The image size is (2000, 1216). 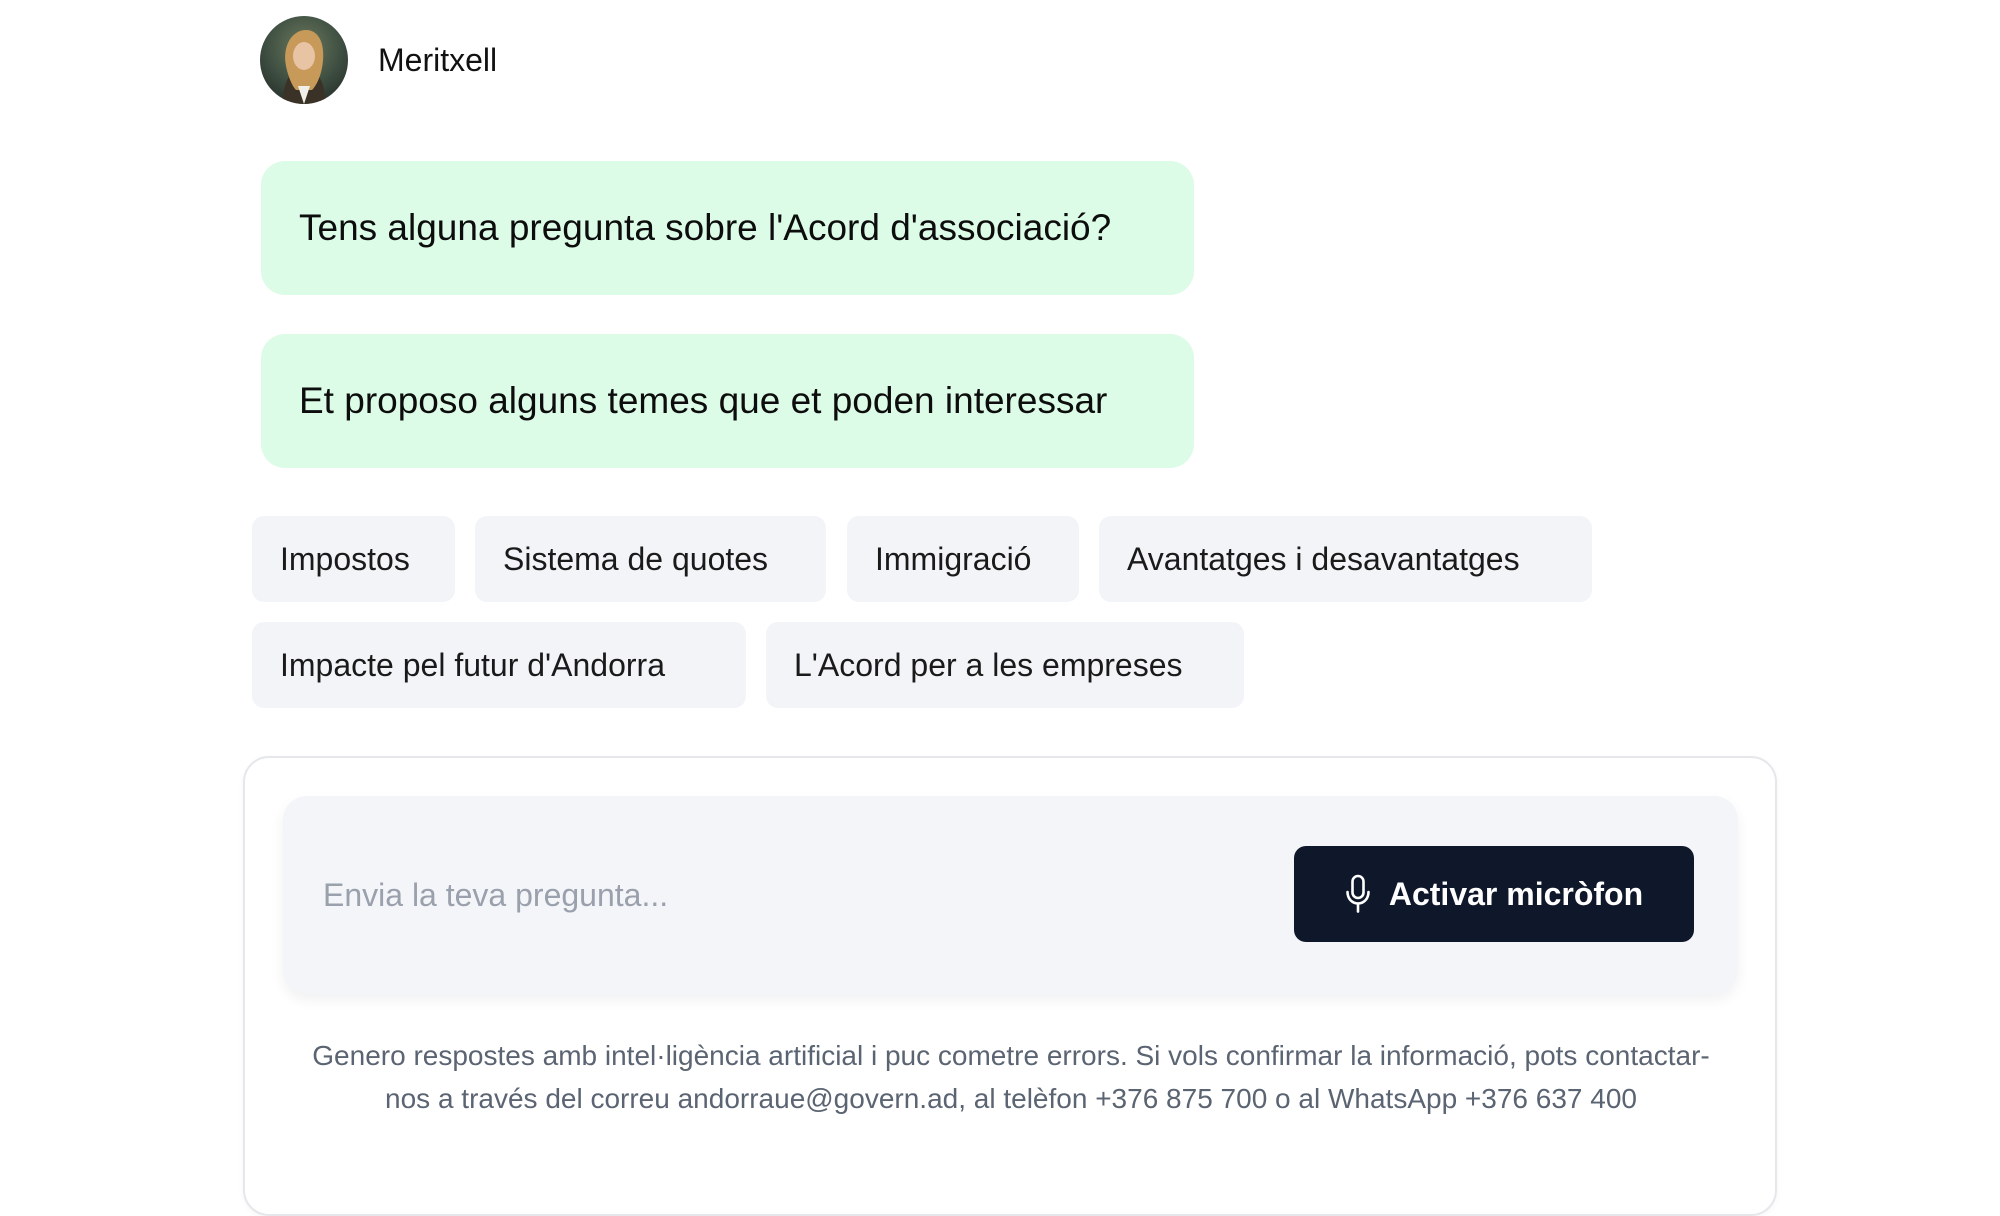 I want to click on chat-header: Meritxell, so click(x=378, y=60).